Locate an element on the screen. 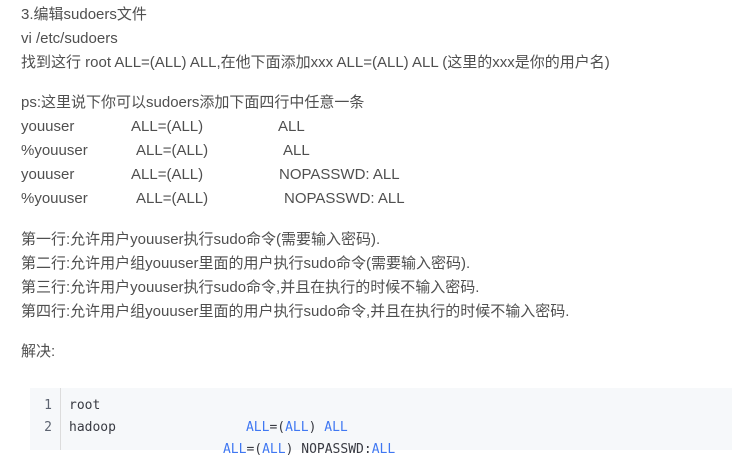 This screenshot has width=732, height=466. explanation-line: 第二行:允许用户组youuser里面的用户执行sudo命令(需要输入密码). is located at coordinates (246, 263).